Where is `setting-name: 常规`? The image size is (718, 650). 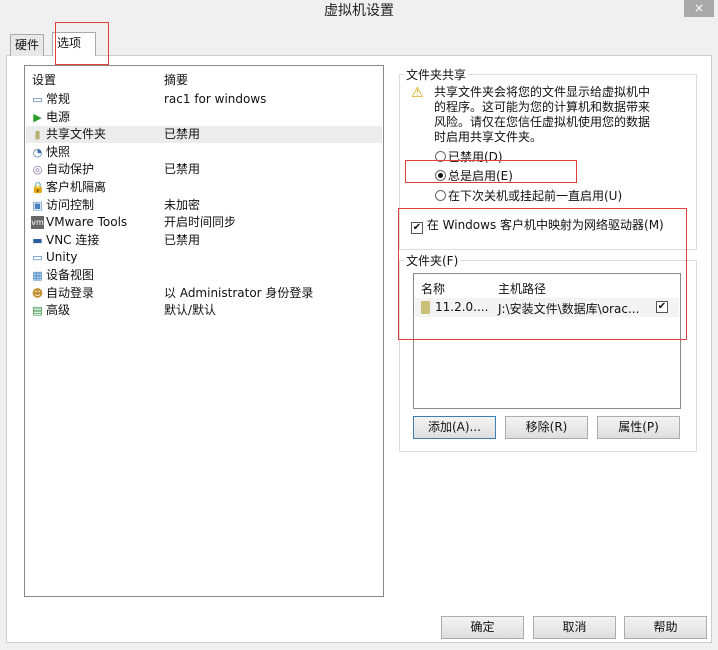
setting-name: 常规 is located at coordinates (58, 99).